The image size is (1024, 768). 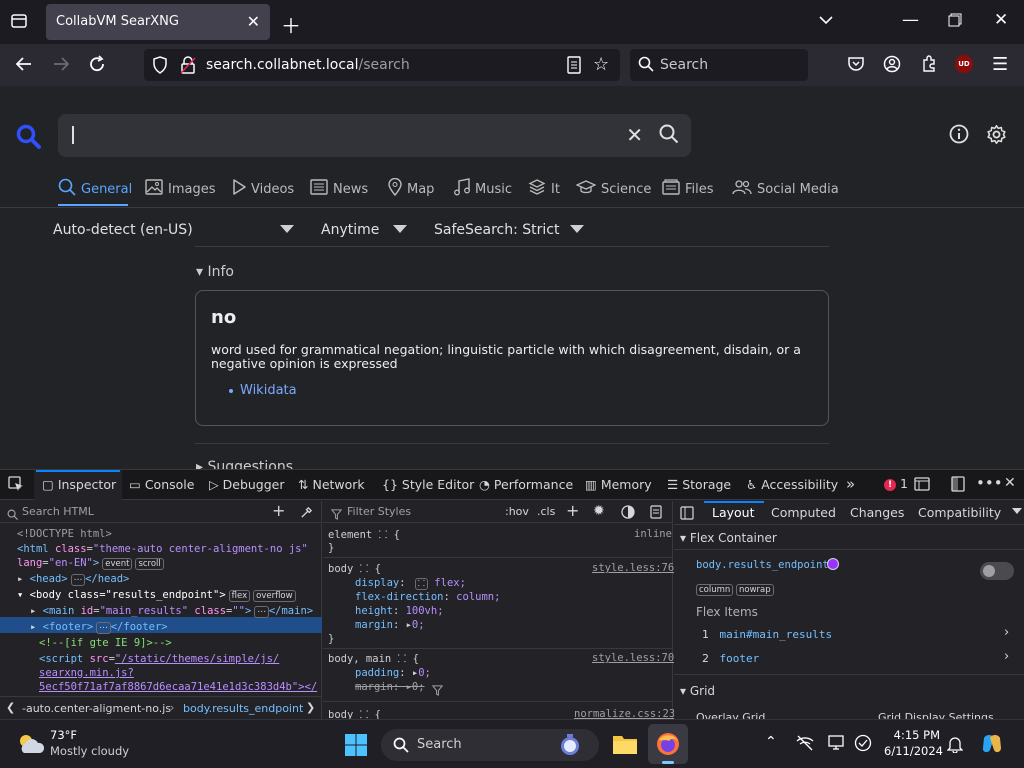 What do you see at coordinates (374, 135) in the screenshot?
I see `query-input: ✕` at bounding box center [374, 135].